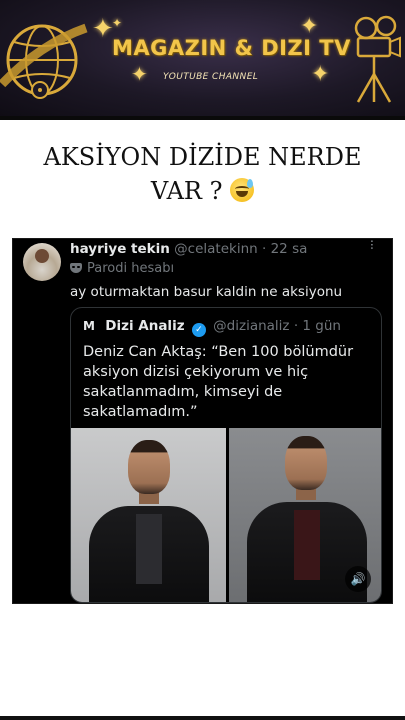  I want to click on sound-toggle-icon: 🔊, so click(358, 579).